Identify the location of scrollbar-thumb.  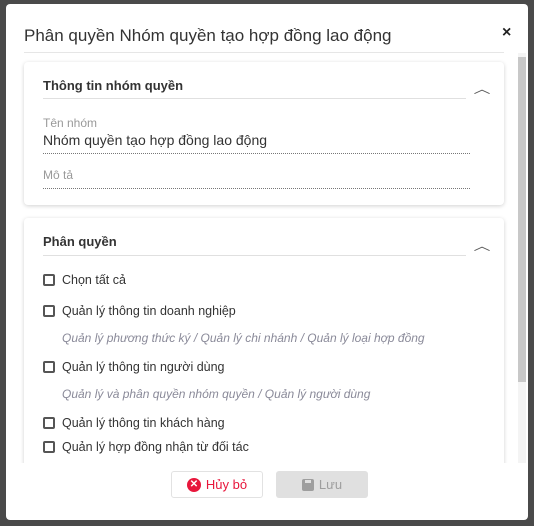
(522, 219).